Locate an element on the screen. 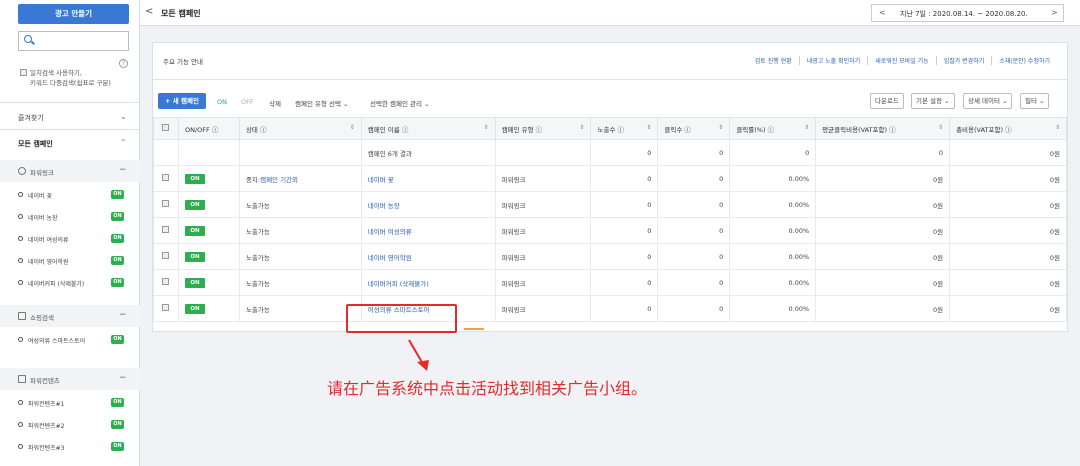  exact-search-checkbox is located at coordinates (23, 72).